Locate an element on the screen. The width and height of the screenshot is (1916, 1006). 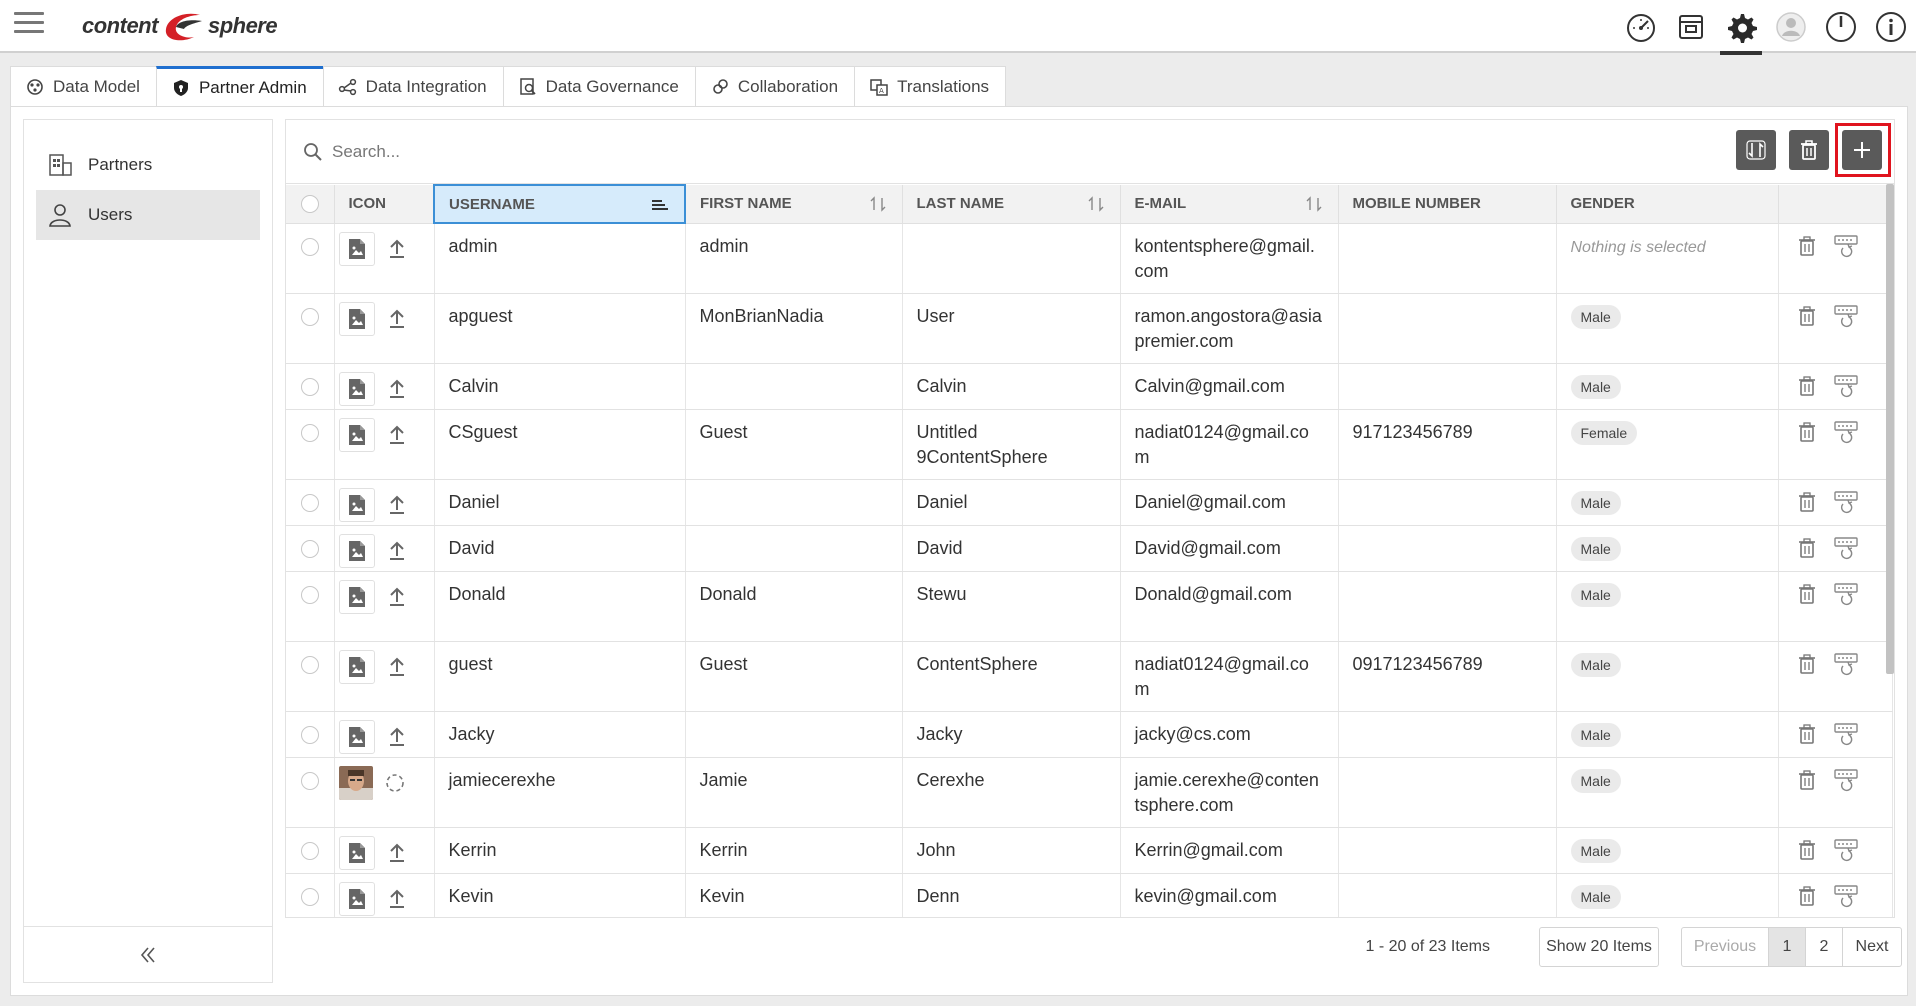
user-avatar-icon is located at coordinates (1791, 26).